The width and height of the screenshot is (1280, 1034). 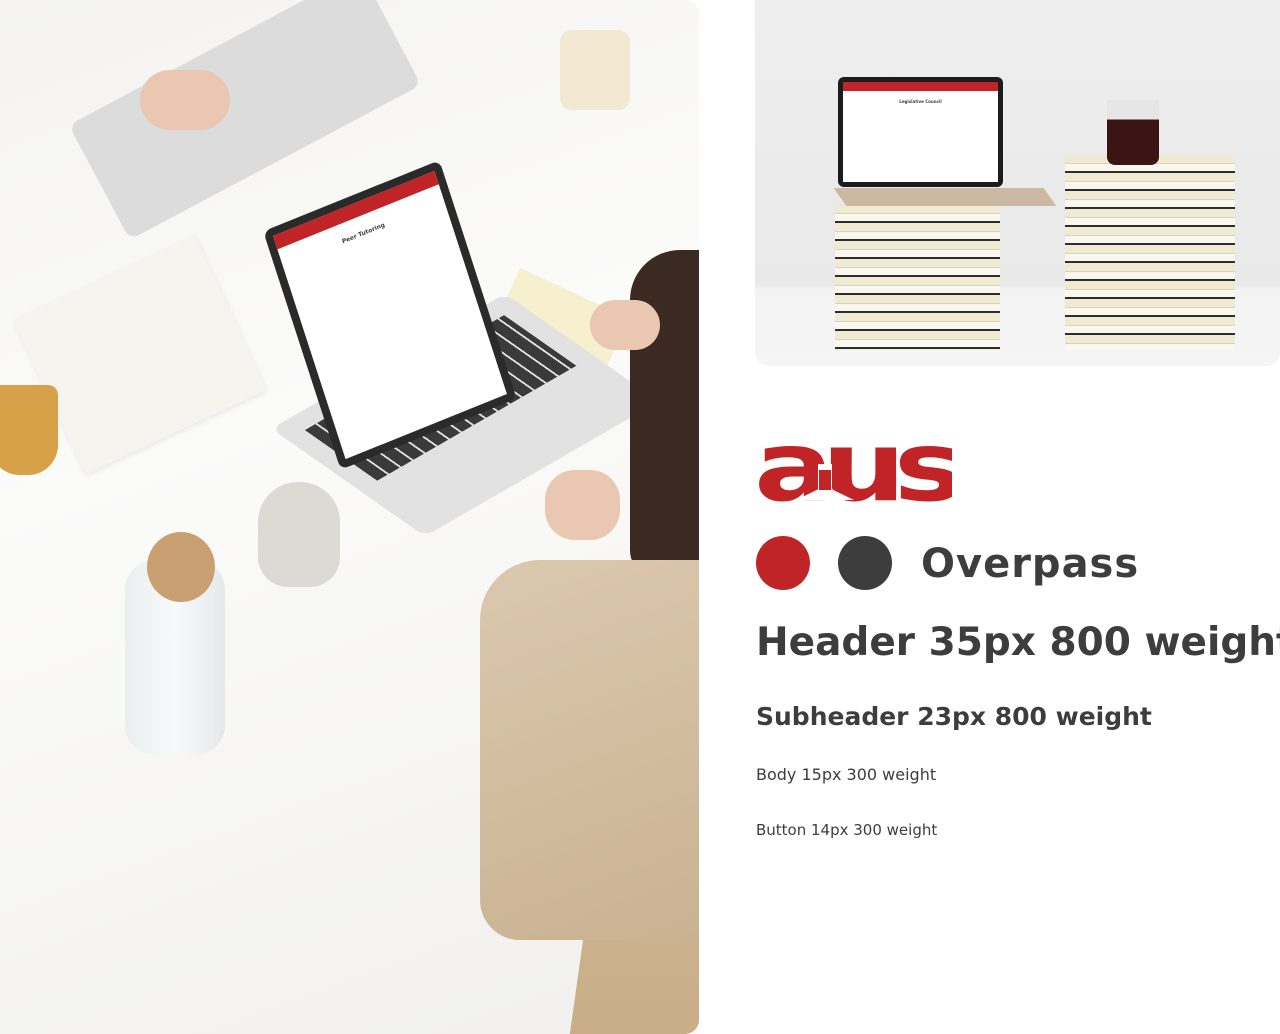 What do you see at coordinates (847, 830) in the screenshot?
I see `button-sample: Button 14px 300 weight` at bounding box center [847, 830].